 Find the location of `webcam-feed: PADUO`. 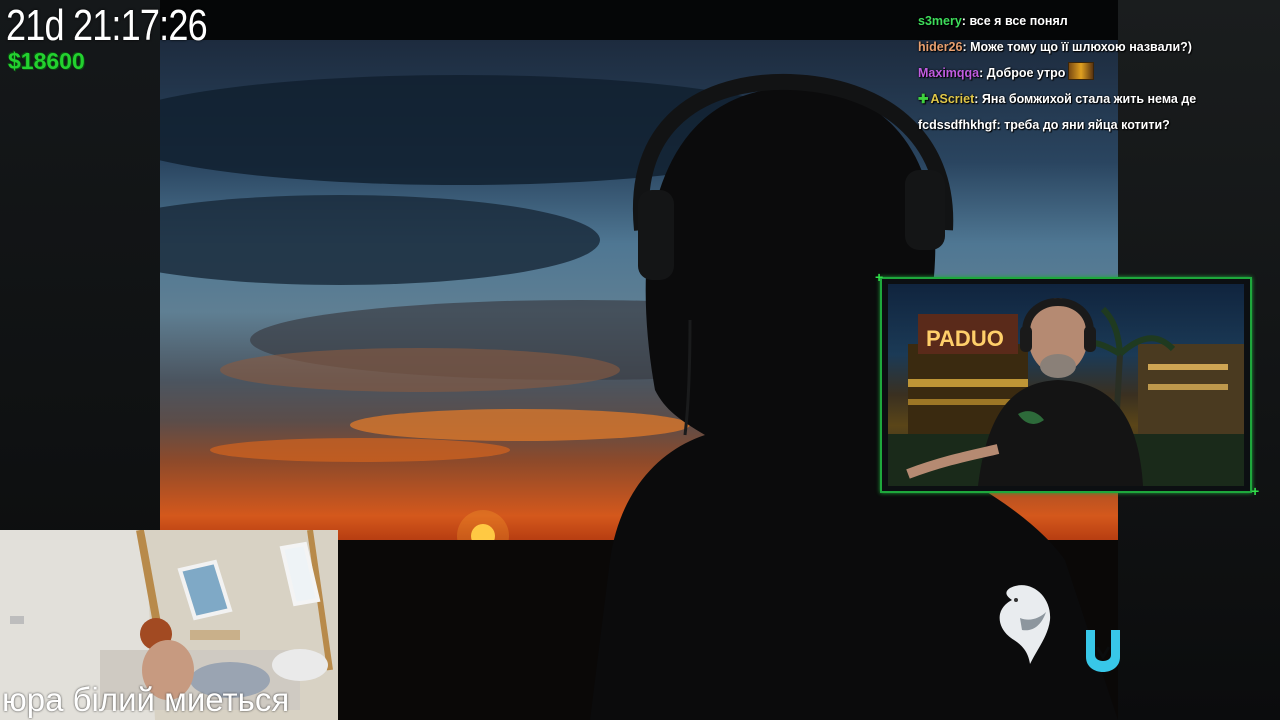

webcam-feed: PADUO is located at coordinates (1066, 385).